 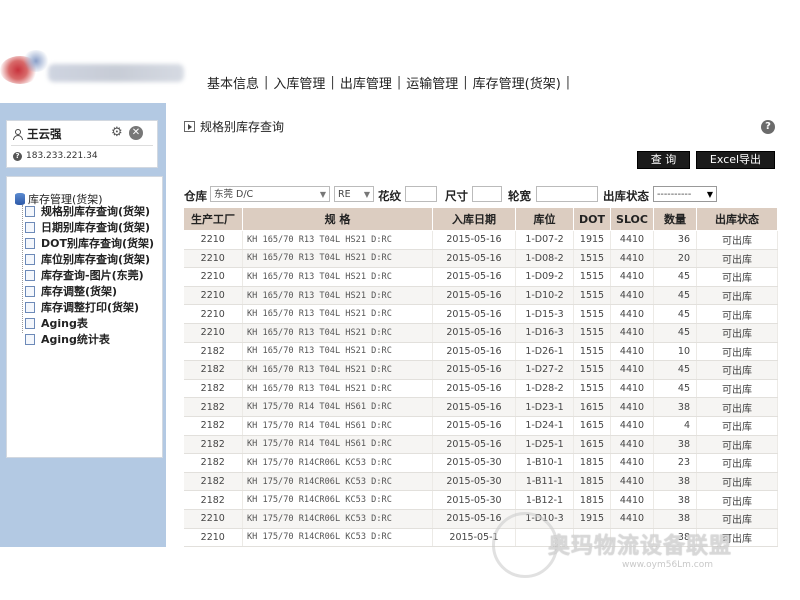 I want to click on nav-item-inventory: 库存管理(货架), so click(x=517, y=82).